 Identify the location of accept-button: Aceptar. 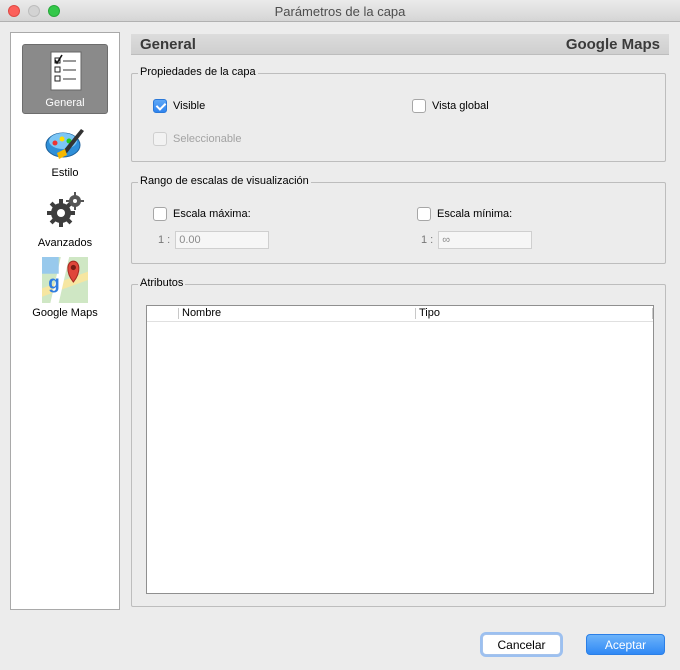
(625, 644).